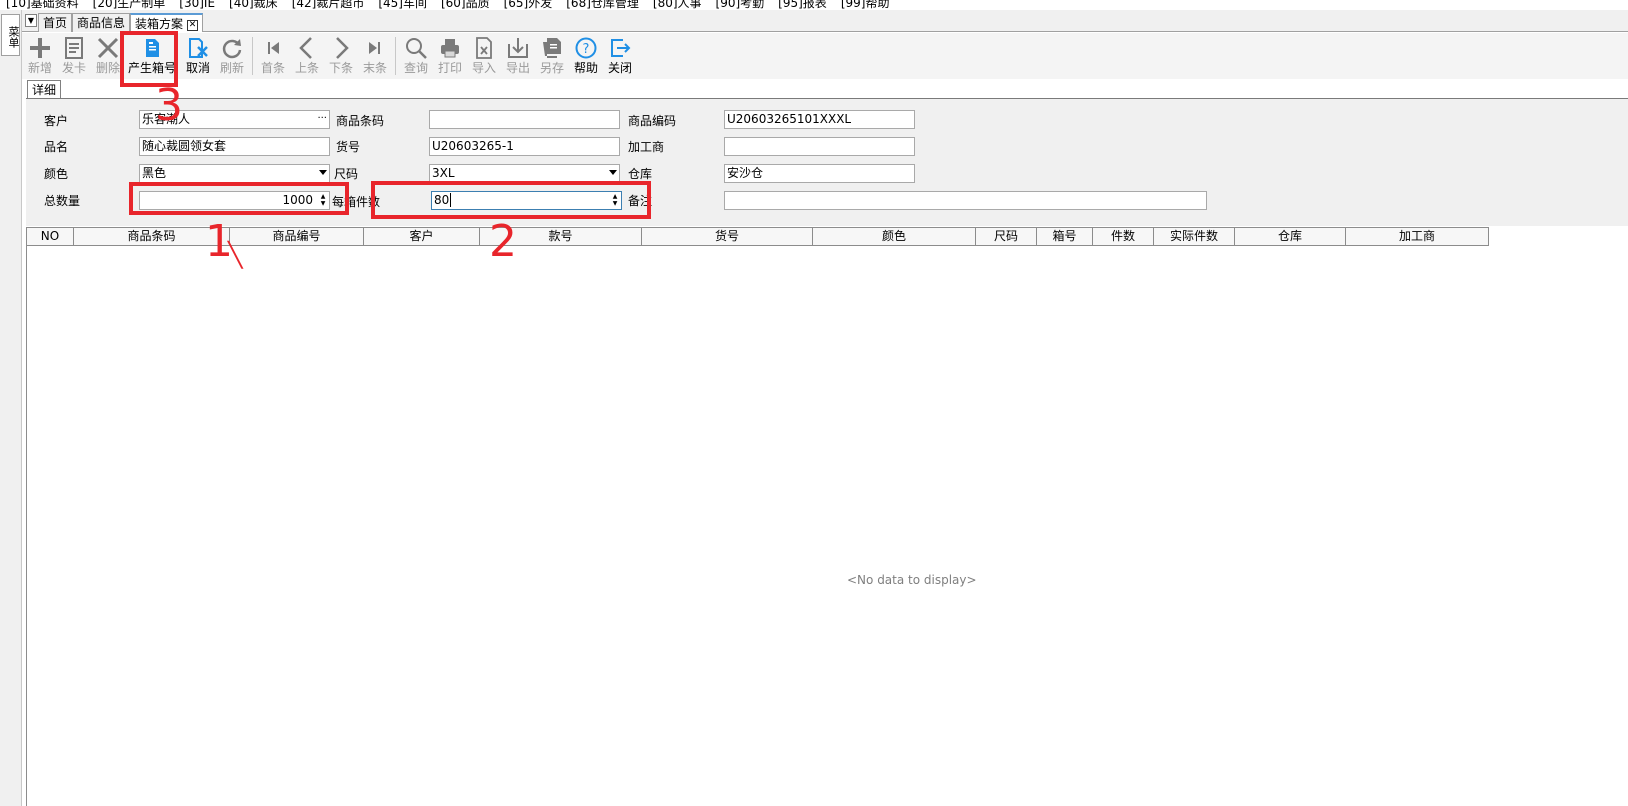 This screenshot has height=806, width=1628. I want to click on issue-card-button: 发卡, so click(74, 57).